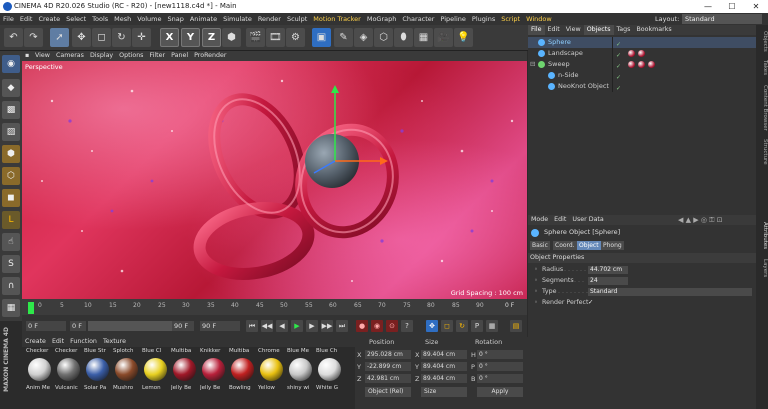  What do you see at coordinates (362, 326) in the screenshot?
I see `record-keys-button: ●` at bounding box center [362, 326].